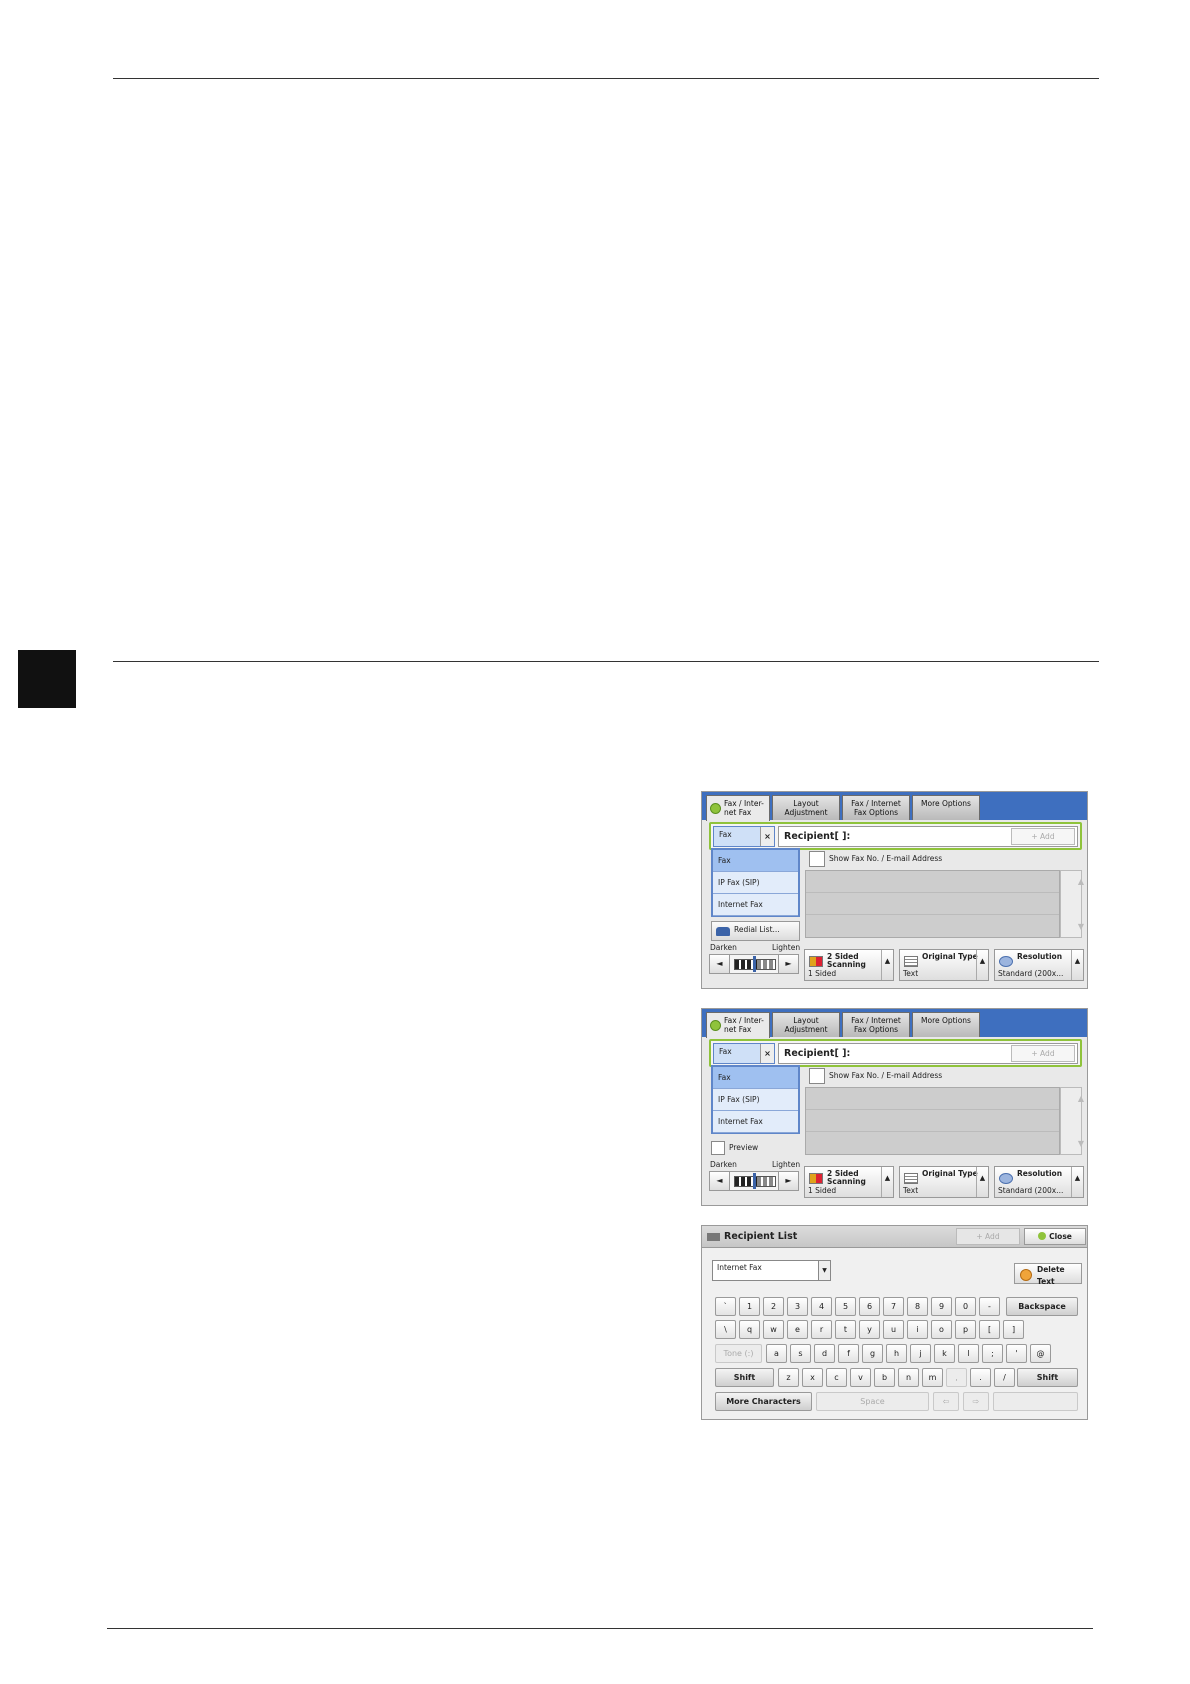 This screenshot has width=1190, height=1684. I want to click on key: ,, so click(956, 1377).